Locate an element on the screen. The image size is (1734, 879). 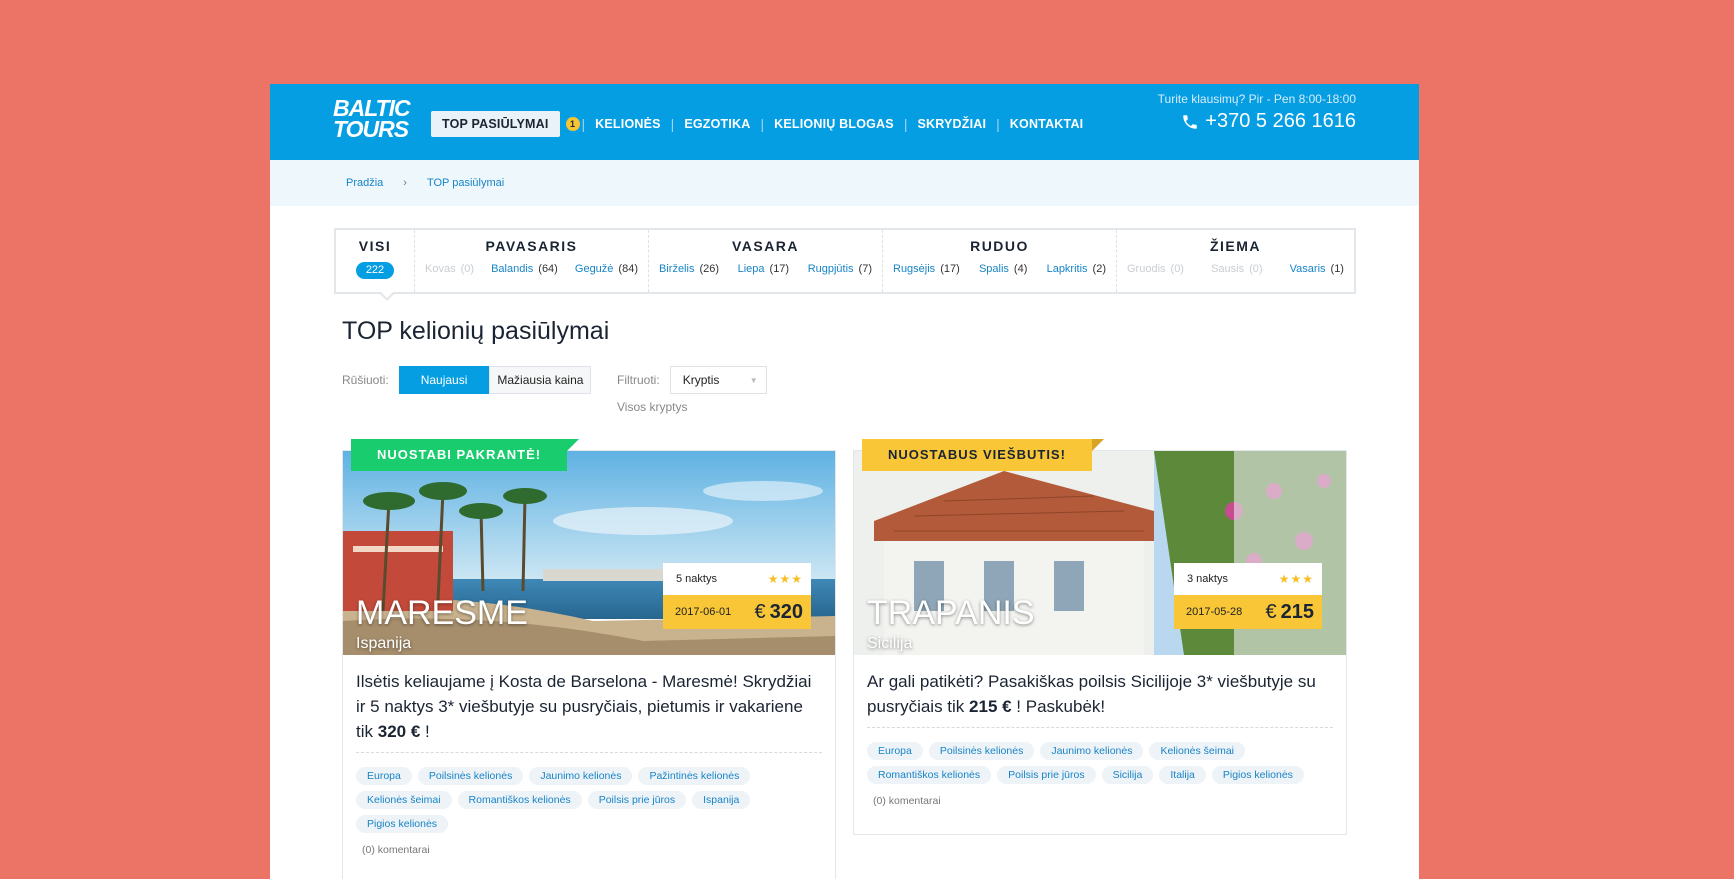
direction-select-value: Kryptis is located at coordinates (701, 380).